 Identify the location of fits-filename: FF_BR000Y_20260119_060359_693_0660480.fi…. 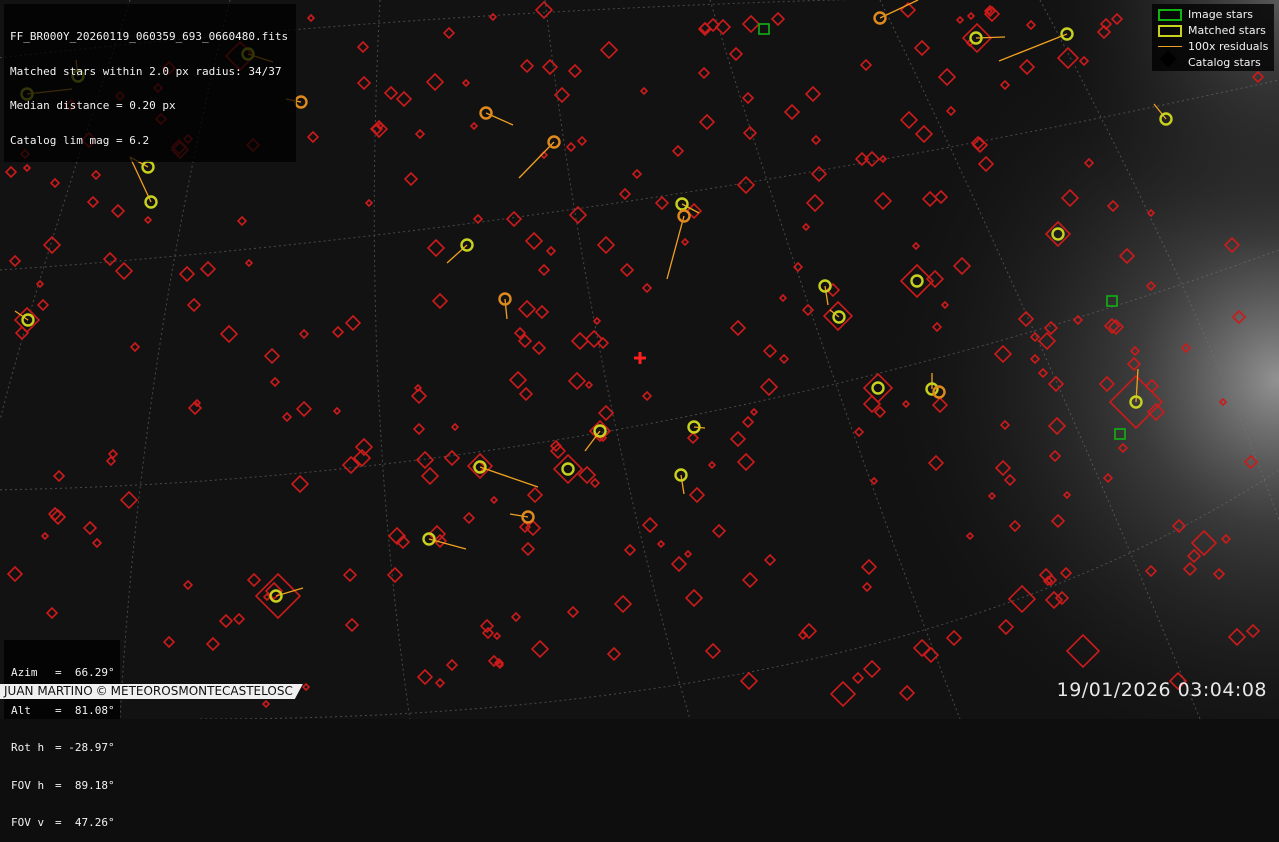
(149, 36).